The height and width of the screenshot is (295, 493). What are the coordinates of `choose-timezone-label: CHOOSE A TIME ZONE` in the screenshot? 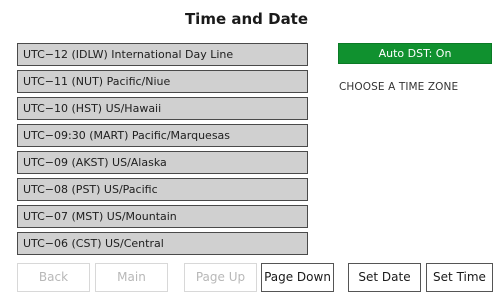 It's located at (399, 87).